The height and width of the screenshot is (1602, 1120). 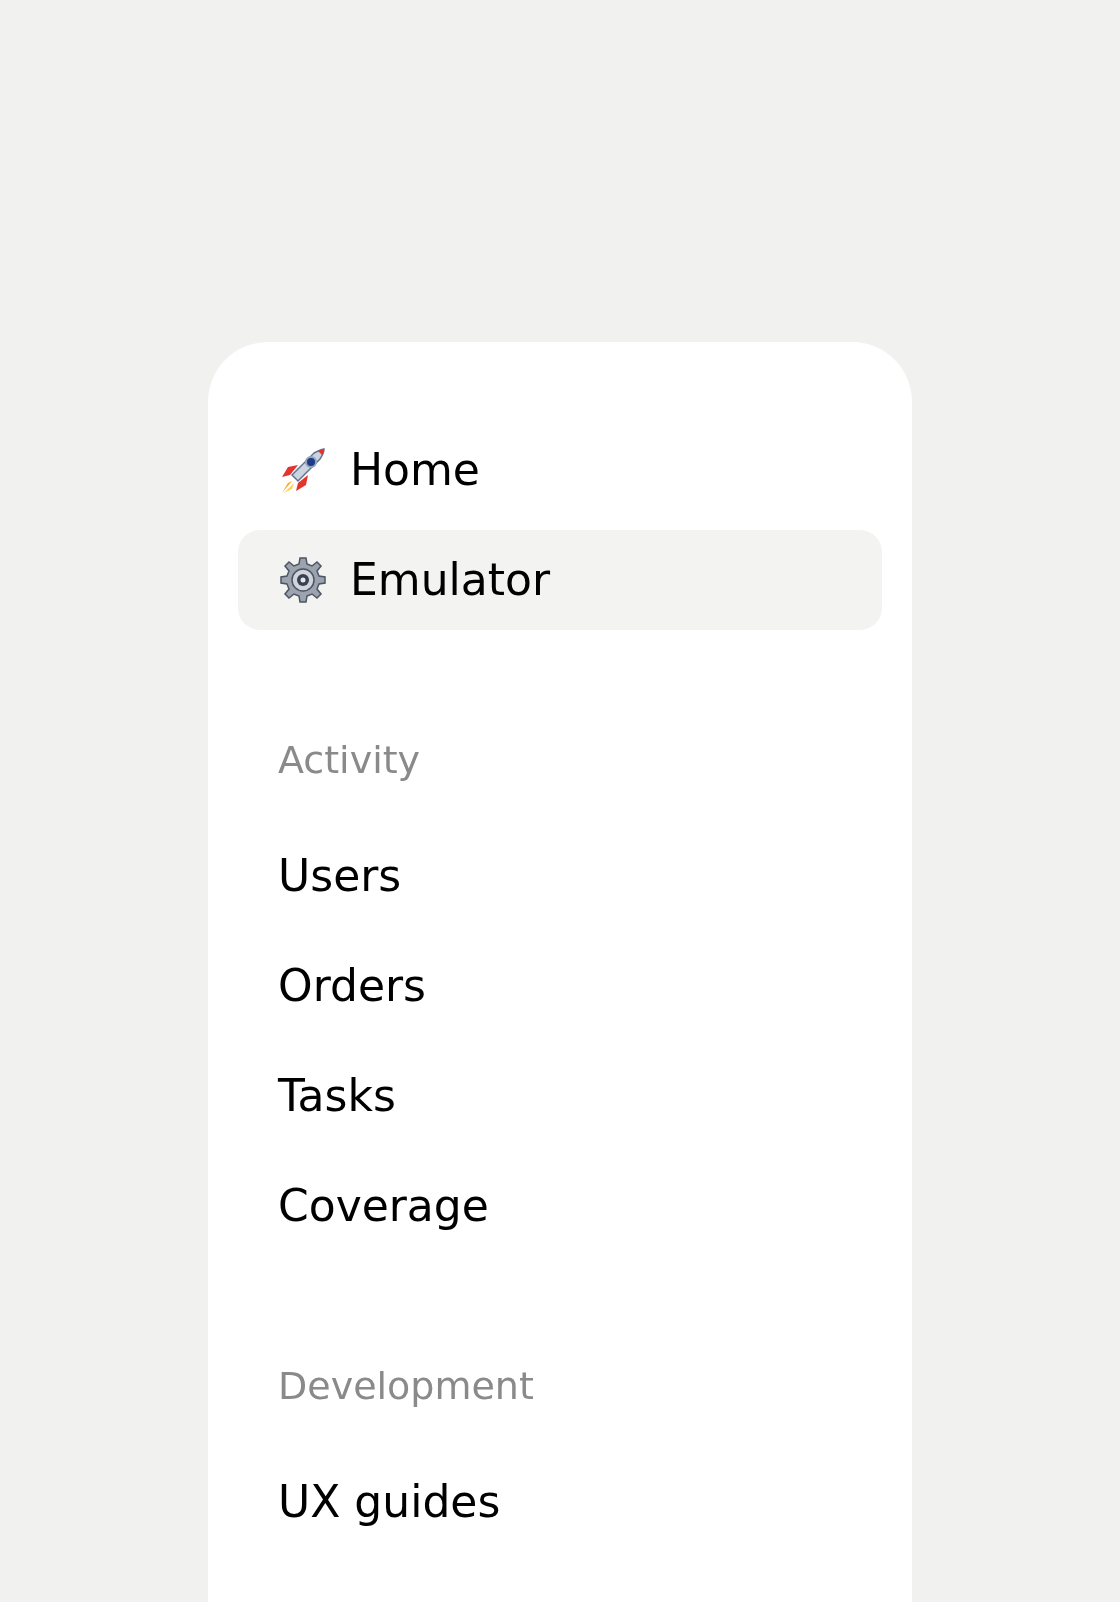 What do you see at coordinates (560, 1096) in the screenshot?
I see `nav-item: Tasks` at bounding box center [560, 1096].